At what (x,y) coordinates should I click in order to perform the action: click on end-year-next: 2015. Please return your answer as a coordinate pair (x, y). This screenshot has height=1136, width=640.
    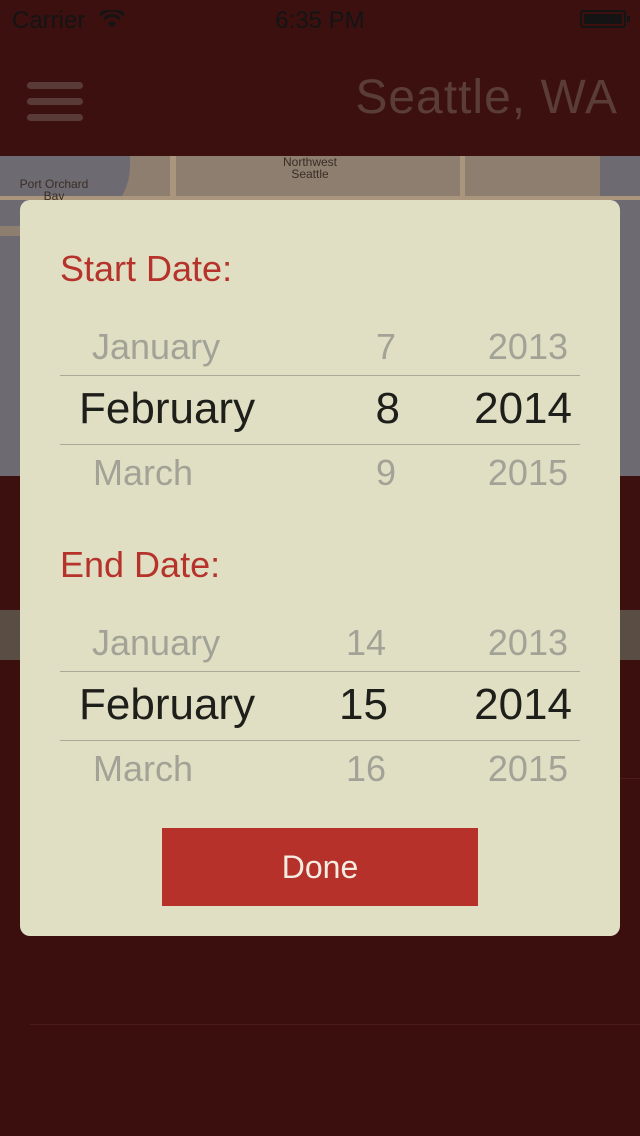
    Looking at the image, I should click on (503, 769).